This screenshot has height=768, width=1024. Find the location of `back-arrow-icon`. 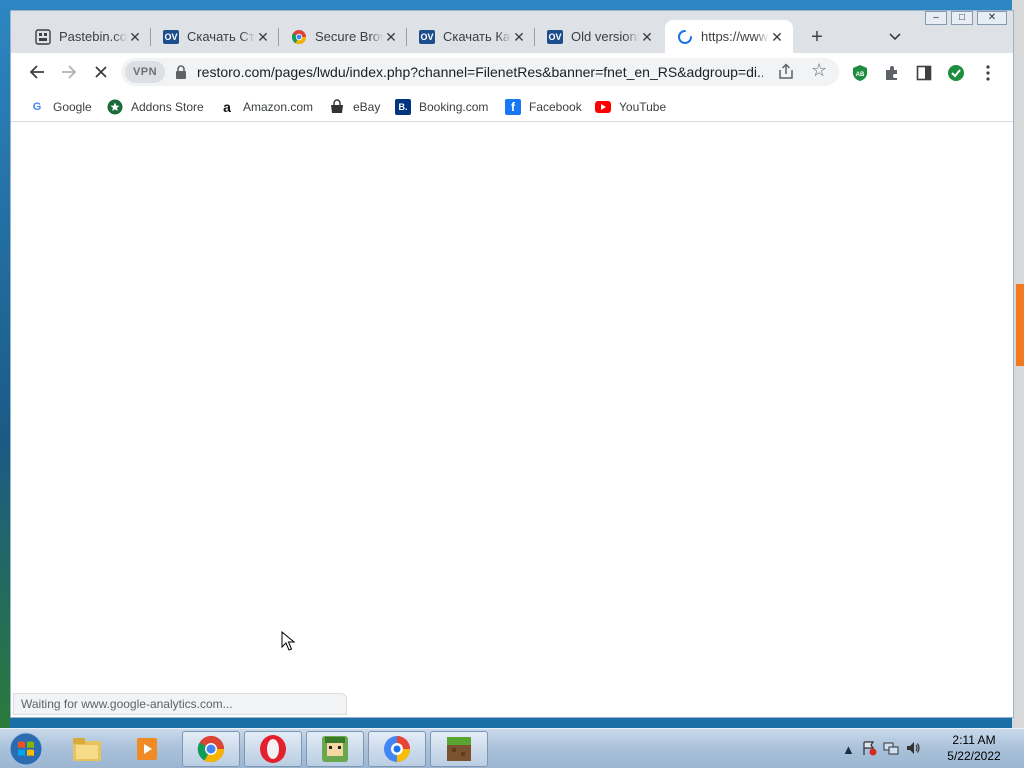

back-arrow-icon is located at coordinates (36, 72).